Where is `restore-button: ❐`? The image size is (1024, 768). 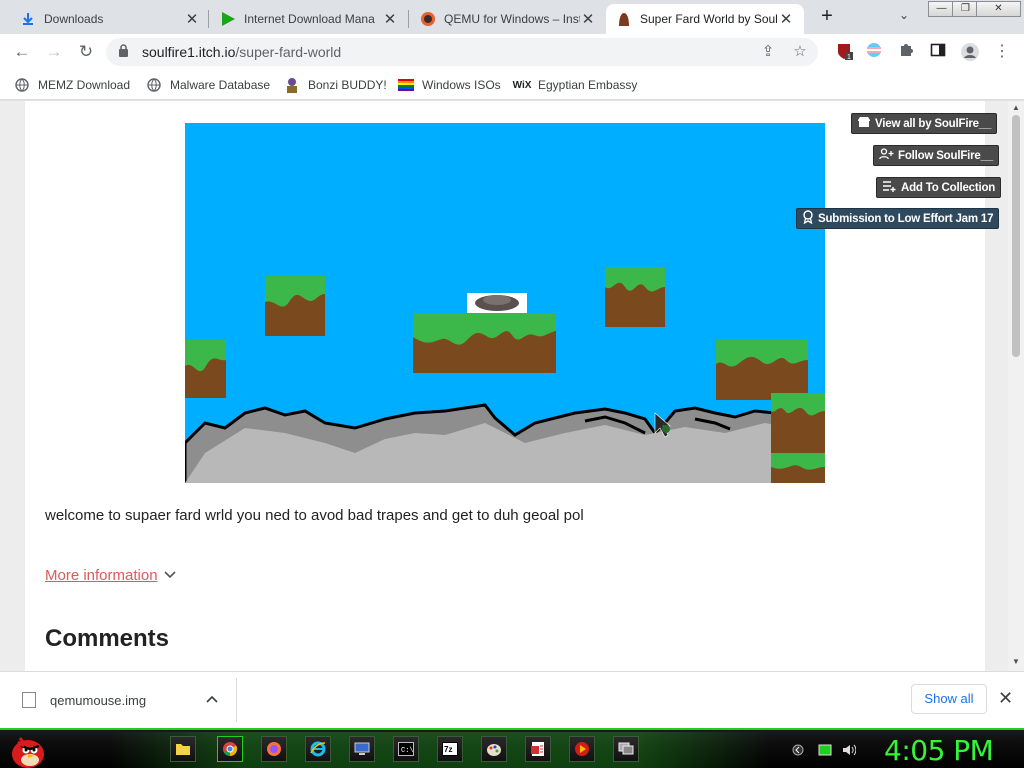
restore-button: ❐ is located at coordinates (965, 9).